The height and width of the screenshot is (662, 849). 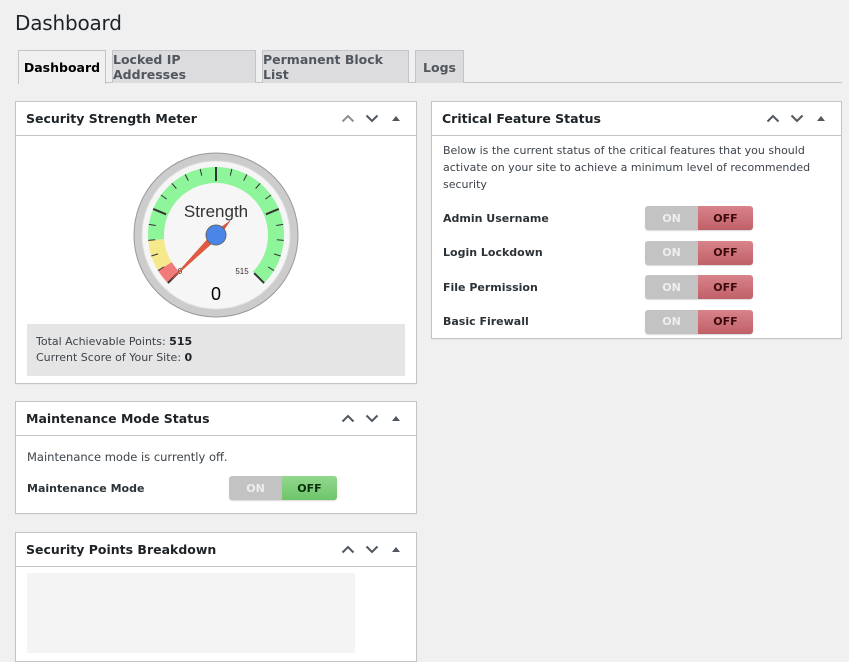 I want to click on tab-locked-ip-addresses: Locked IP Addresses, so click(x=184, y=66).